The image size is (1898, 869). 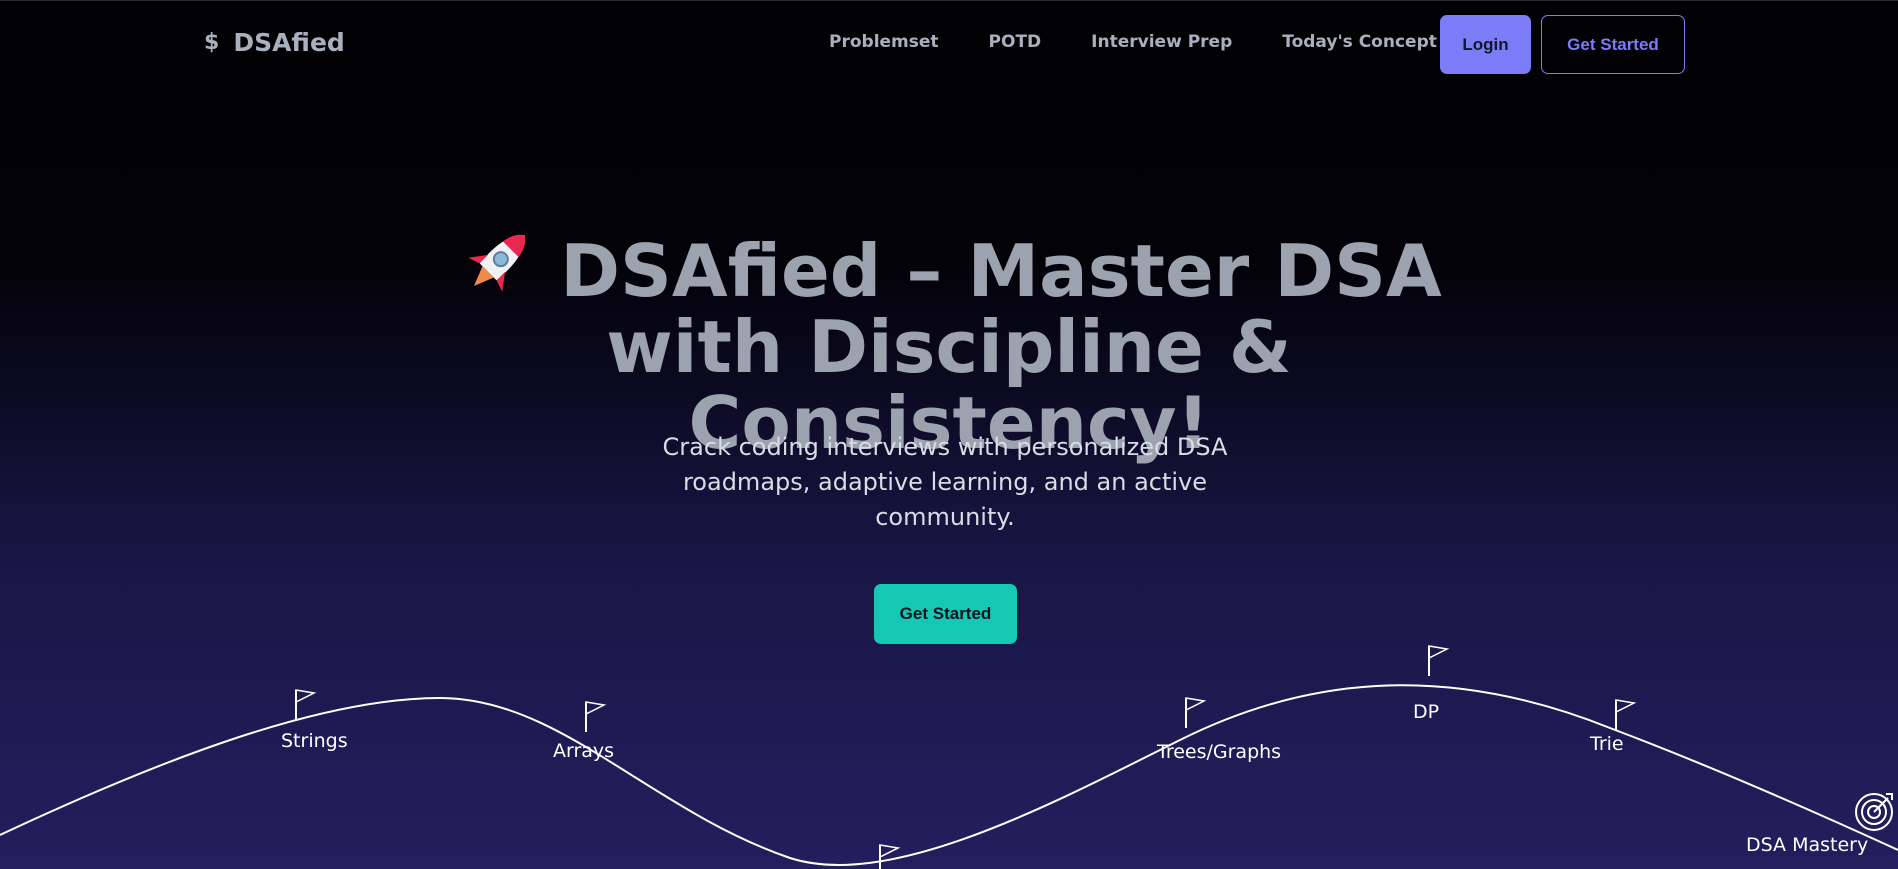 I want to click on nav-link-potd: POTD, so click(x=1015, y=42).